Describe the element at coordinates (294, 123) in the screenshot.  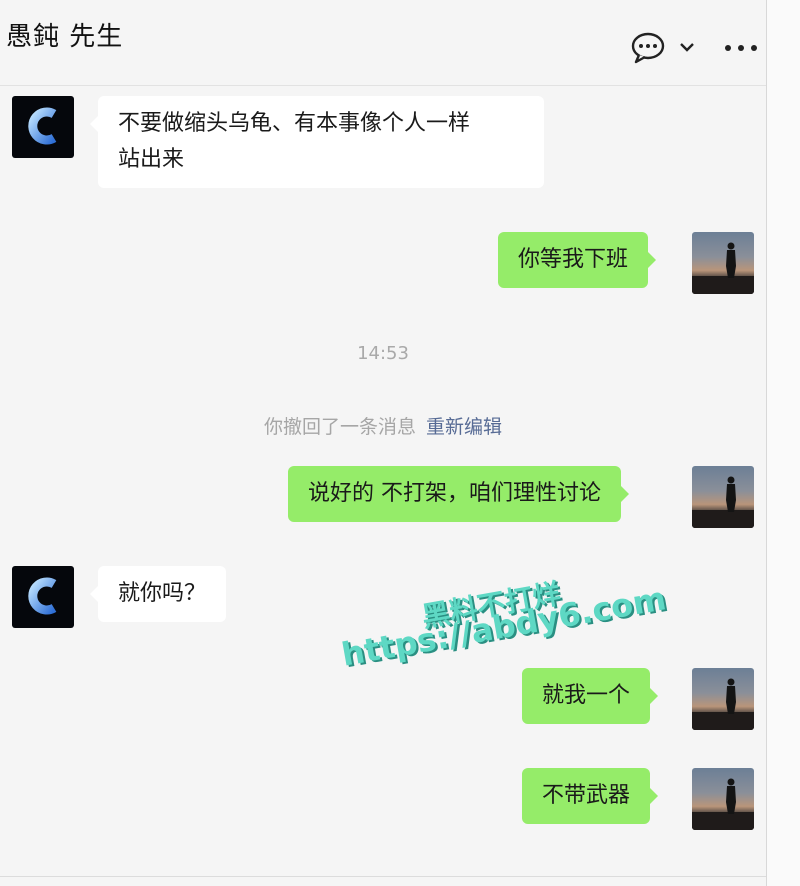
I see `message-text-line: 不要做缩头乌龟、有本事像个人一样` at that location.